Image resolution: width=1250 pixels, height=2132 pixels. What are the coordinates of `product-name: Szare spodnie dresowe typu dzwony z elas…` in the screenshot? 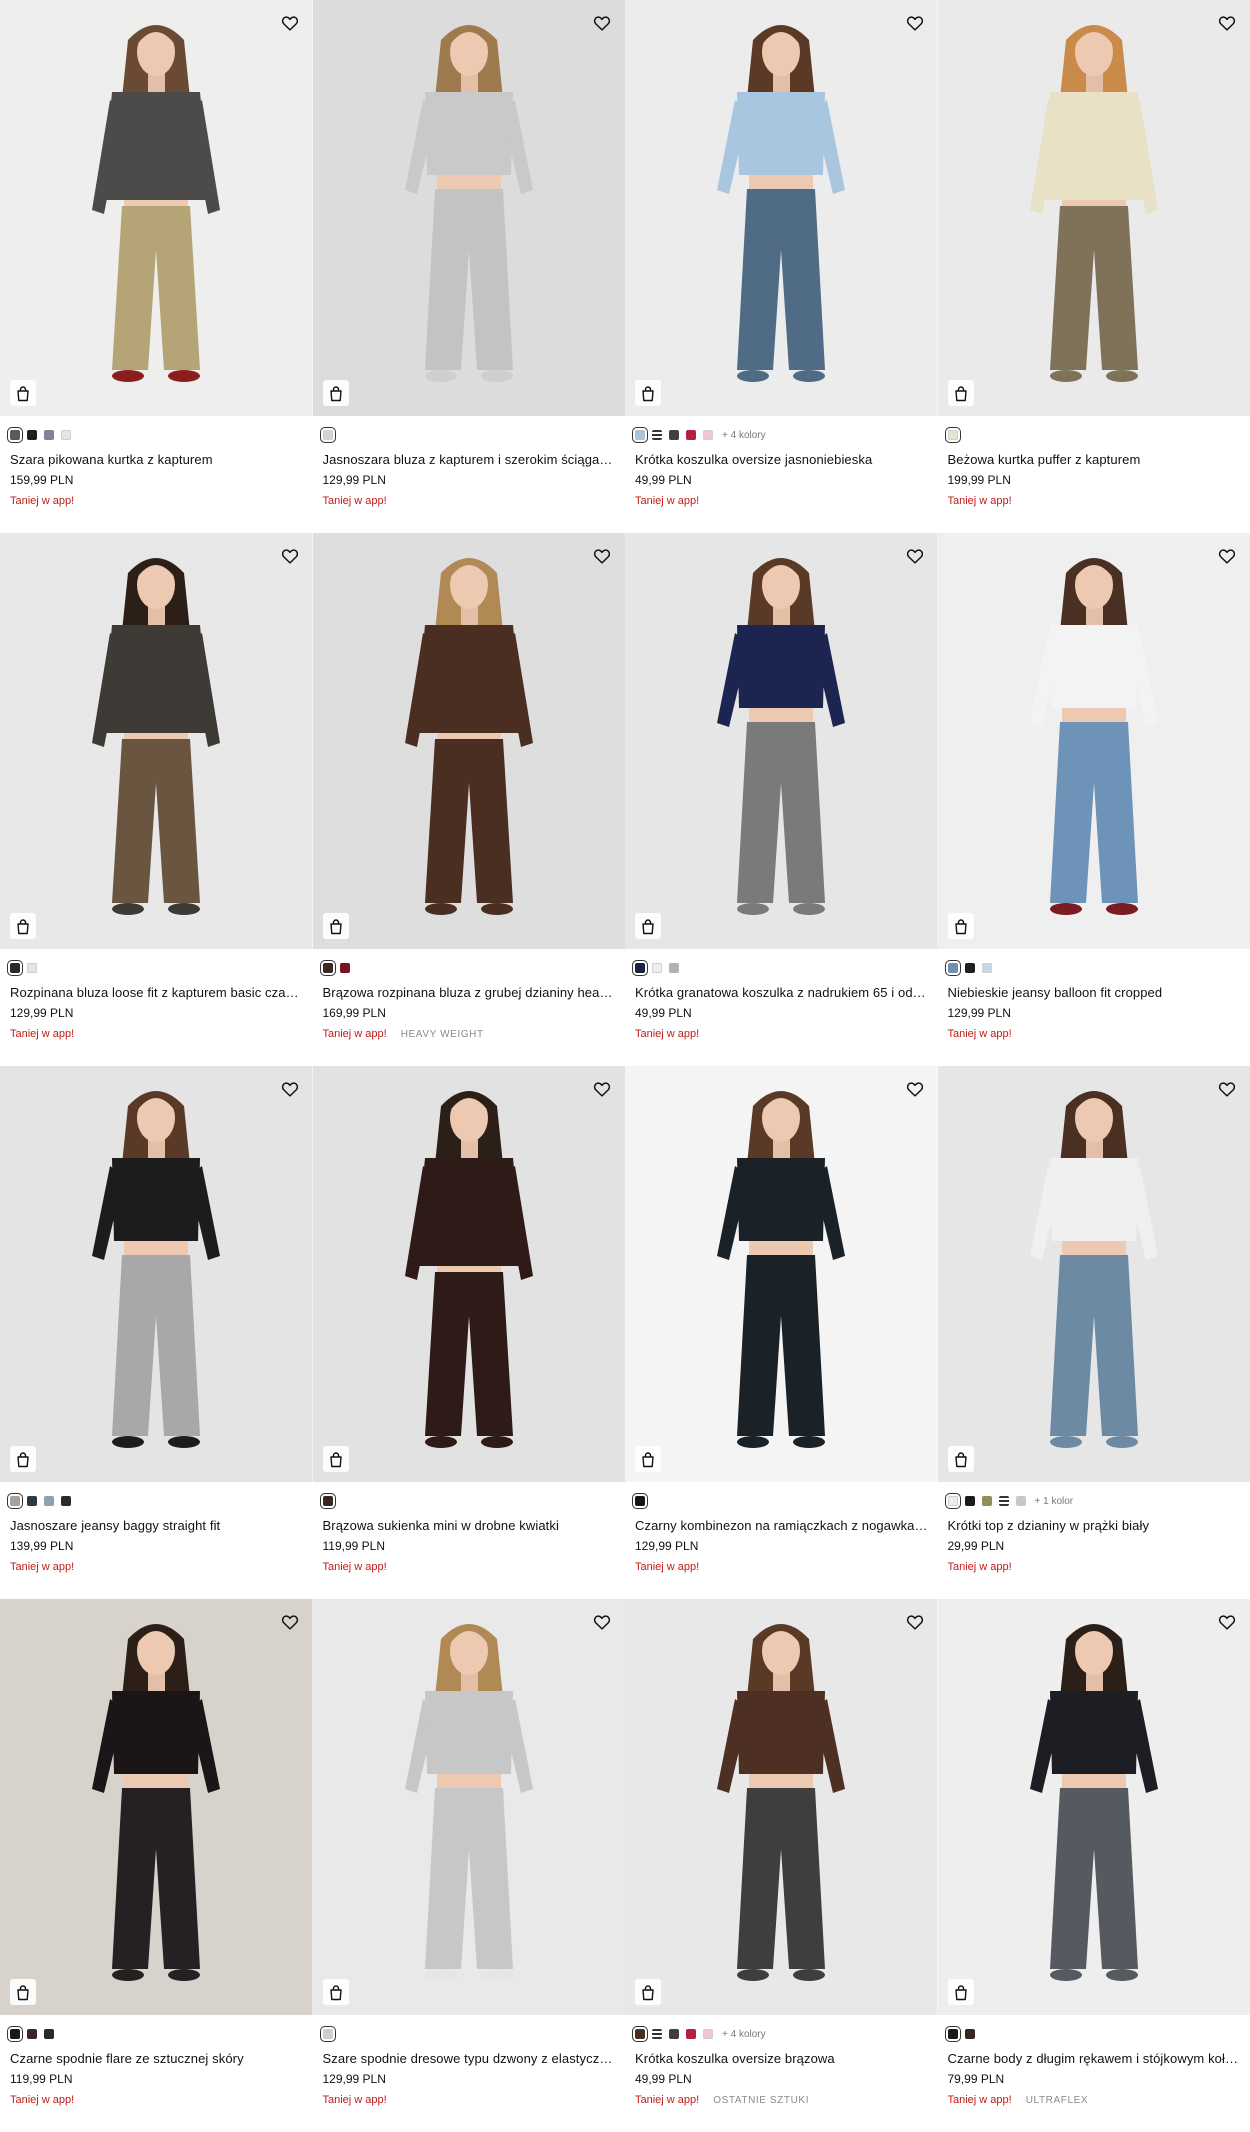 It's located at (469, 2058).